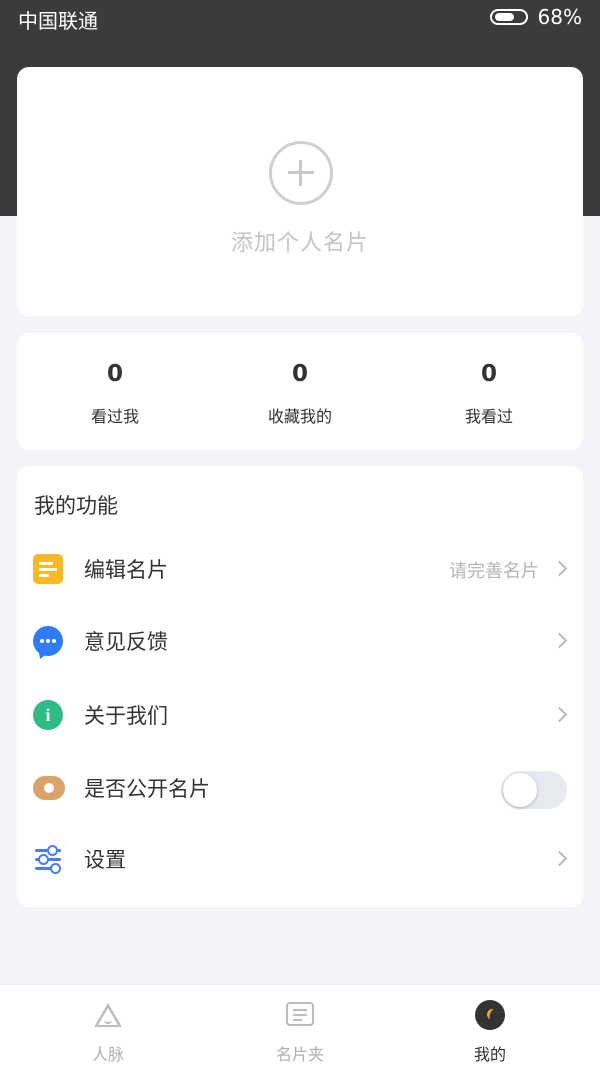  What do you see at coordinates (105, 860) in the screenshot?
I see `menu-item-label: 设置` at bounding box center [105, 860].